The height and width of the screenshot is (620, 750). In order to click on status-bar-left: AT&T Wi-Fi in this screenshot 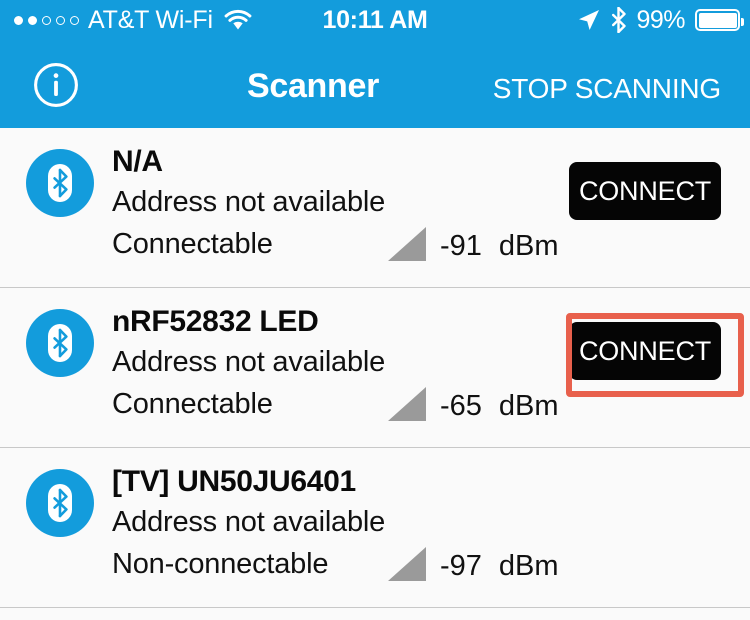, I will do `click(126, 19)`.